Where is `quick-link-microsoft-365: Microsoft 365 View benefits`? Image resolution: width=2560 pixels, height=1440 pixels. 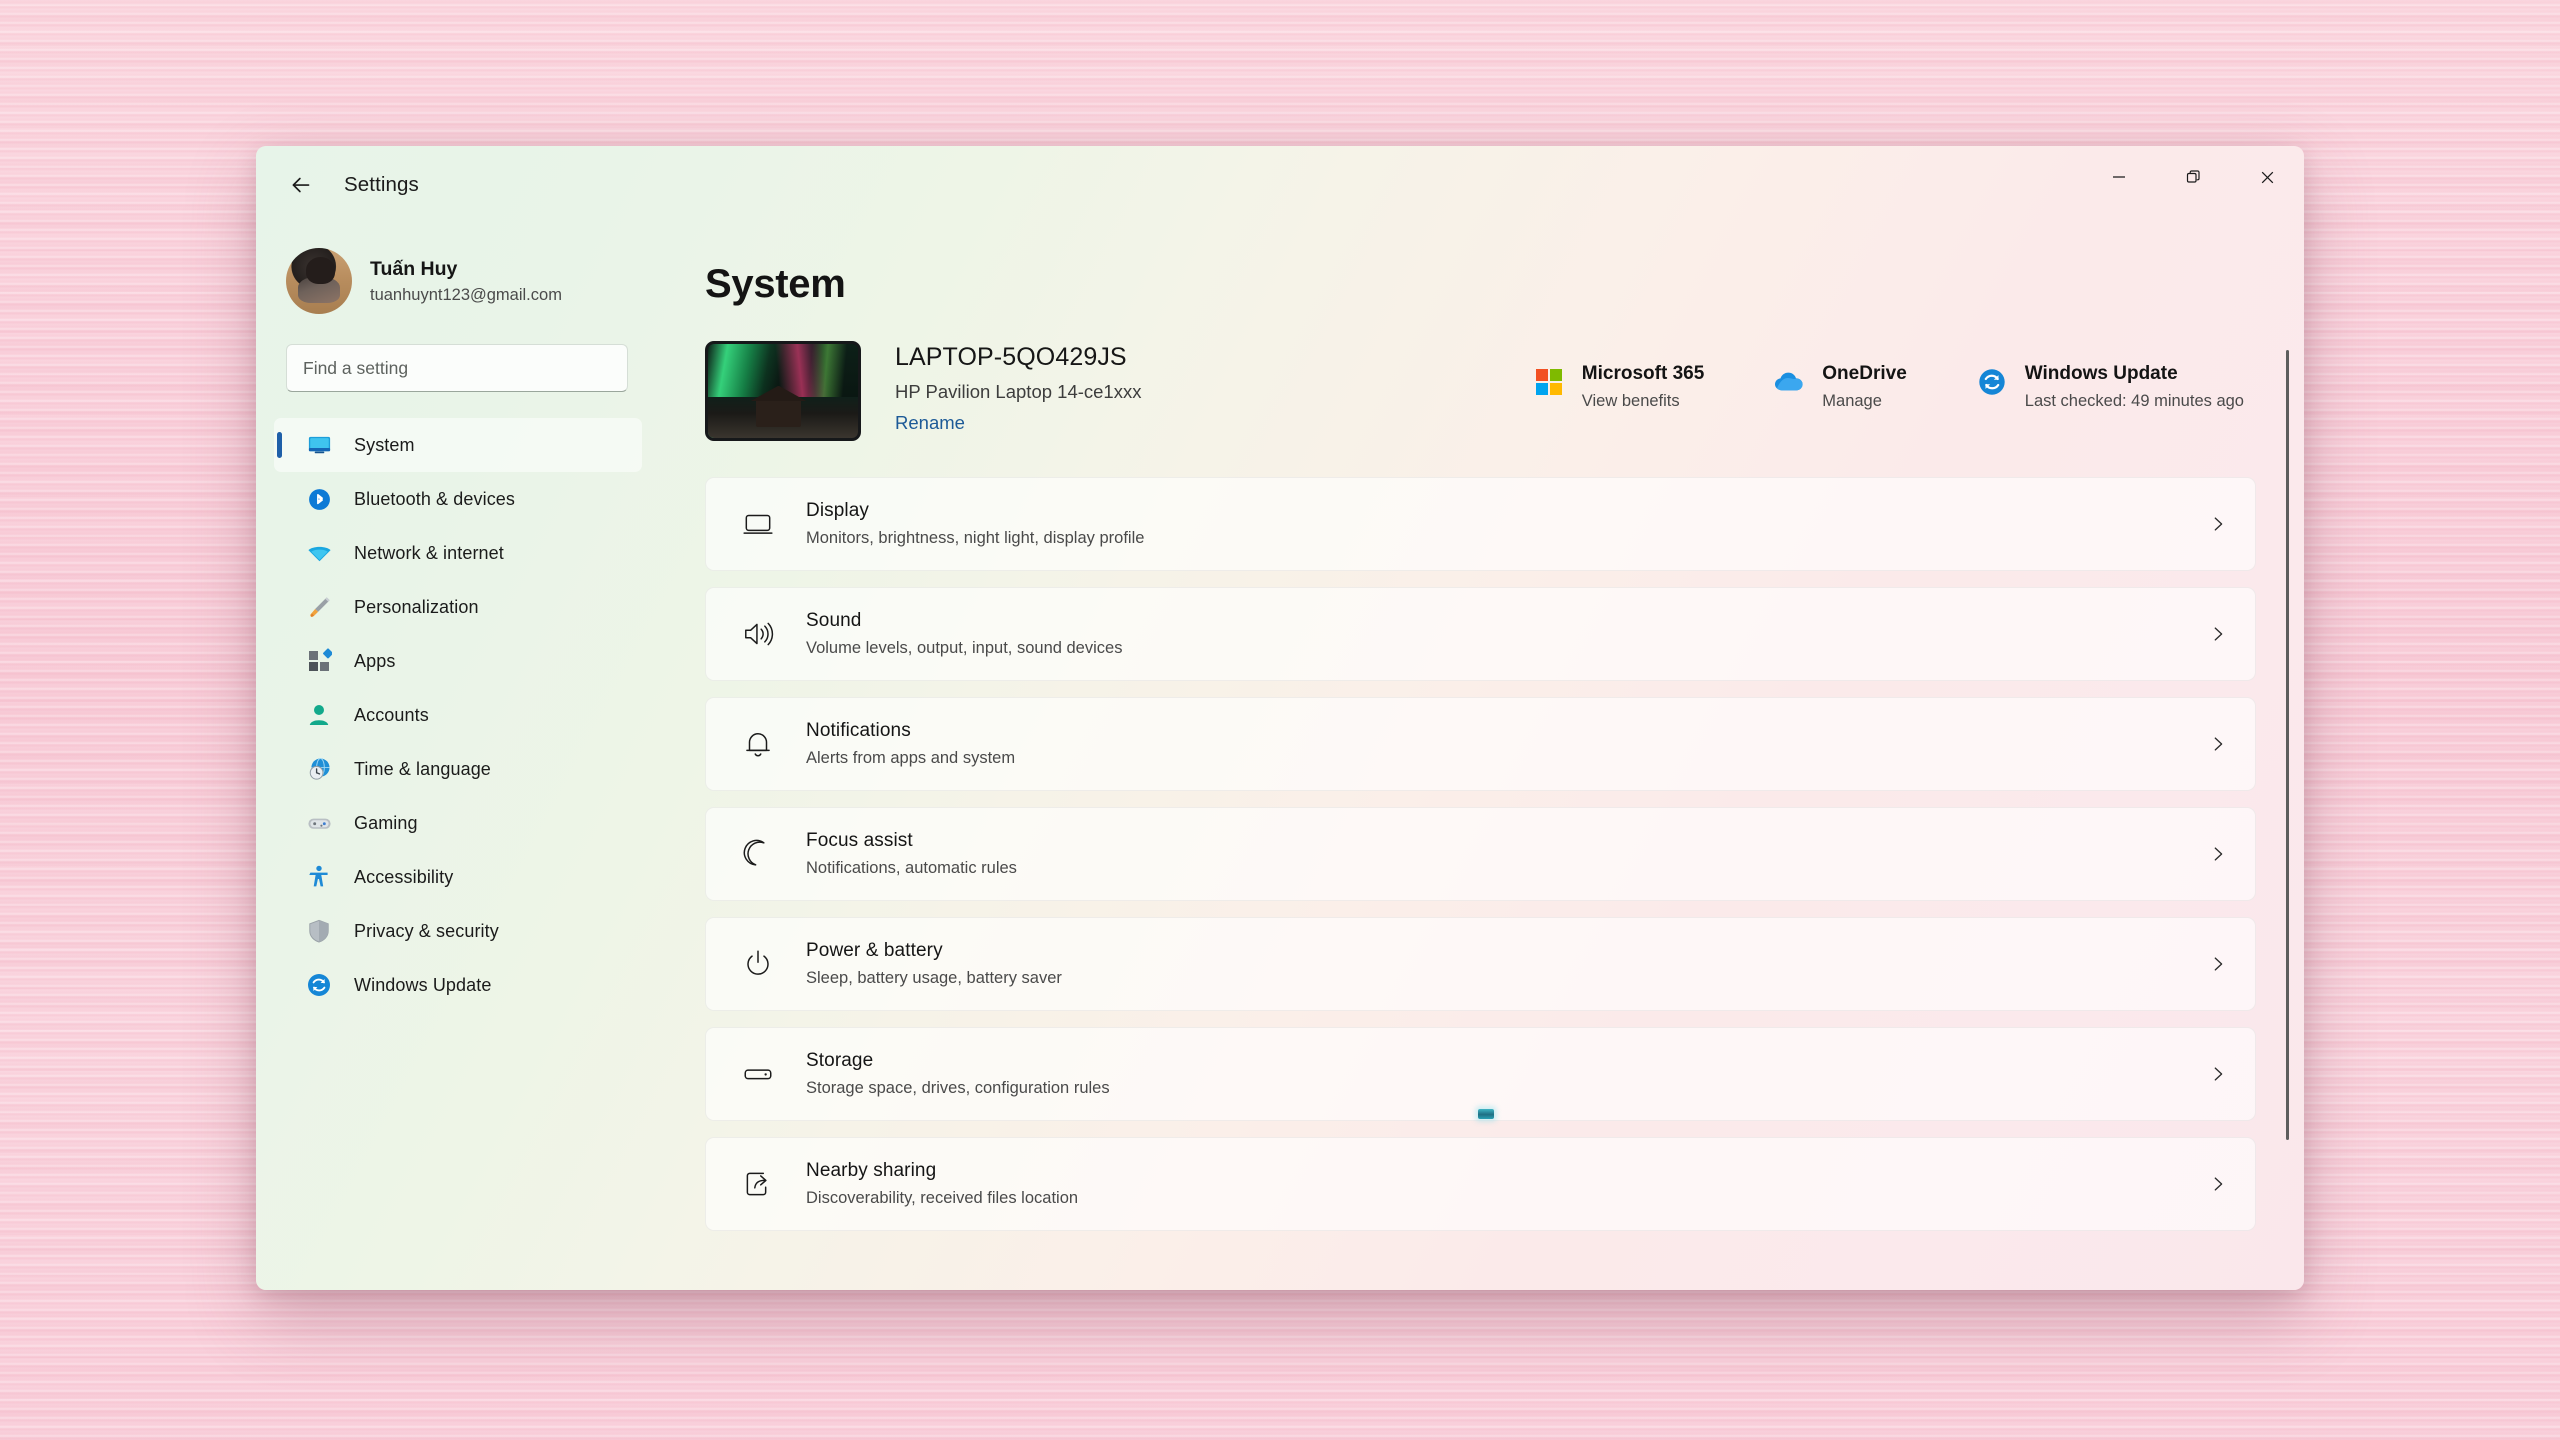
quick-link-microsoft-365: Microsoft 365 View benefits is located at coordinates (1618, 387).